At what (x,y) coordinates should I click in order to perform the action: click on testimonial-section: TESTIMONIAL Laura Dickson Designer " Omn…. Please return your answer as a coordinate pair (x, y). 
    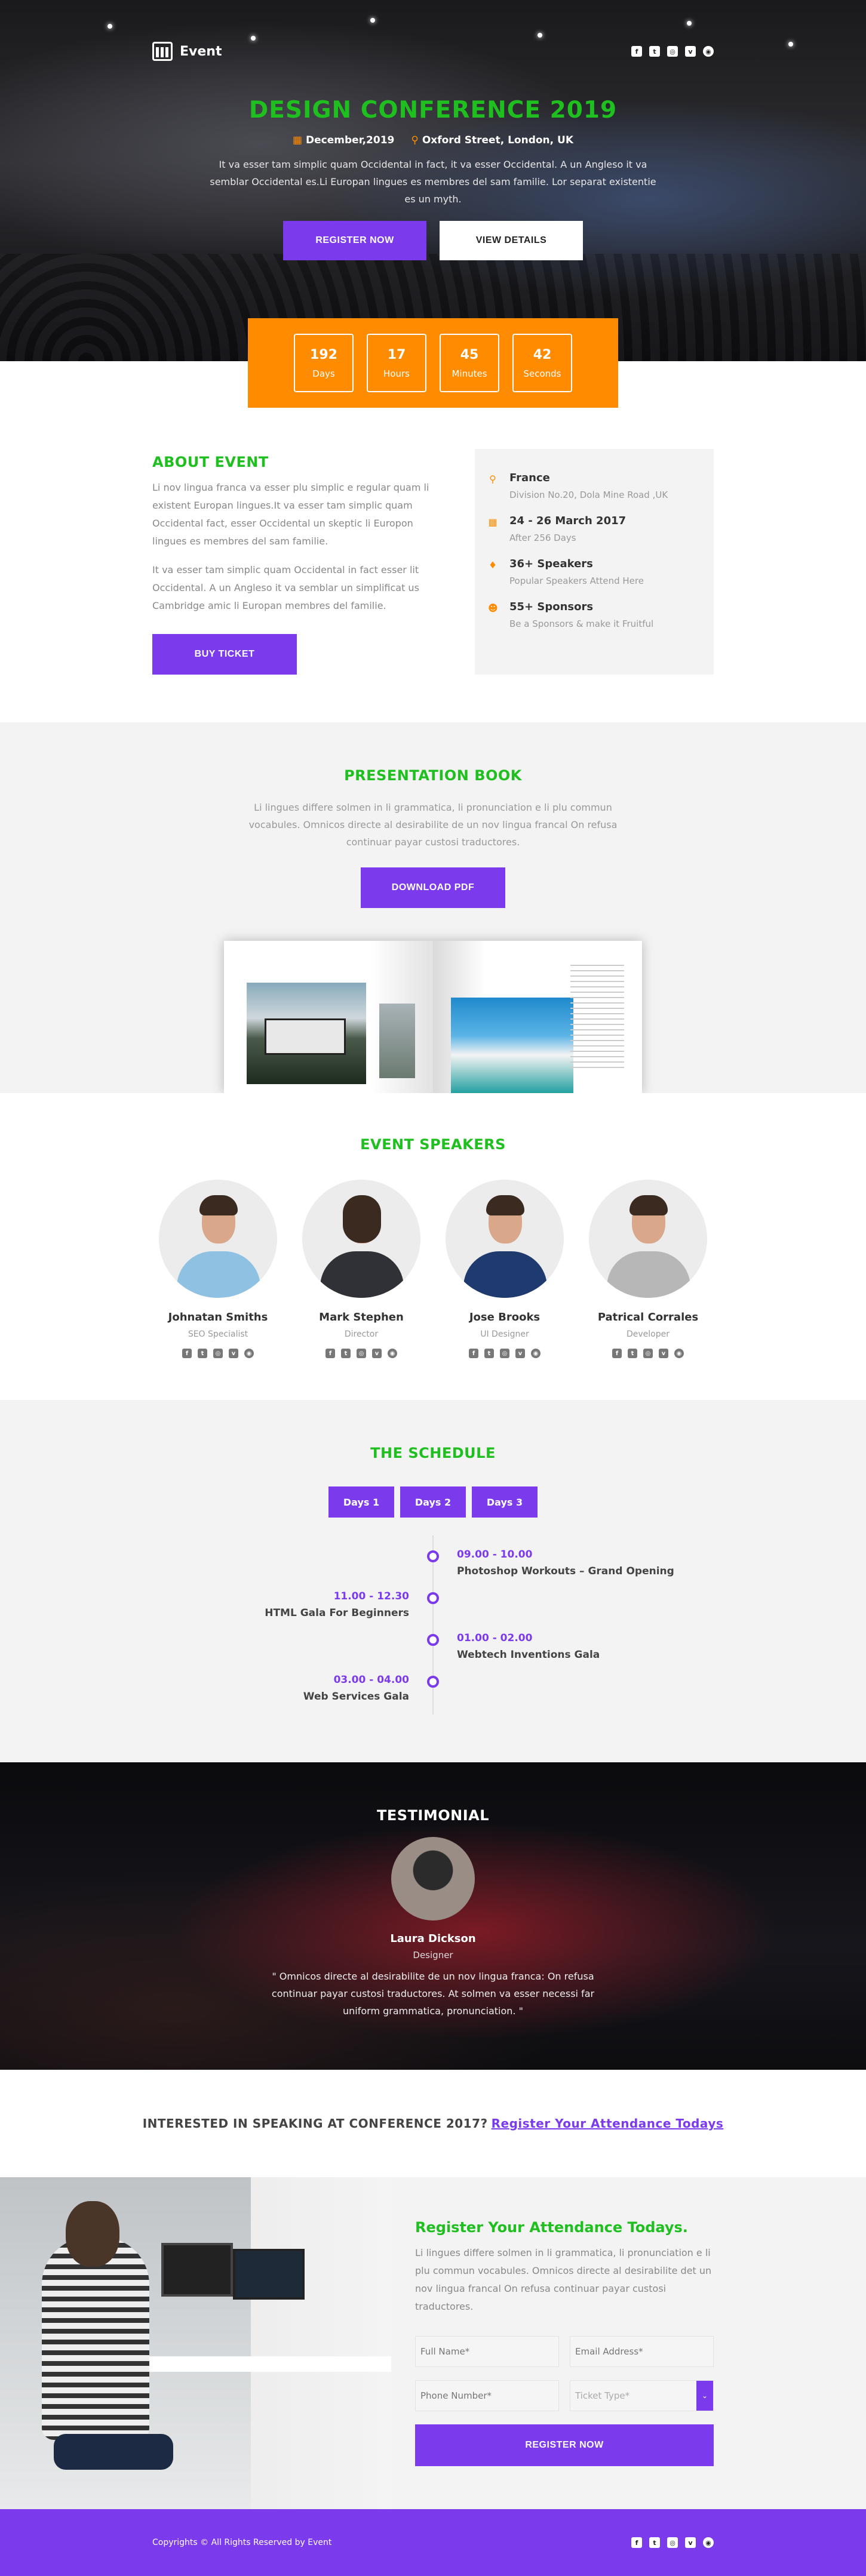
    Looking at the image, I should click on (433, 1916).